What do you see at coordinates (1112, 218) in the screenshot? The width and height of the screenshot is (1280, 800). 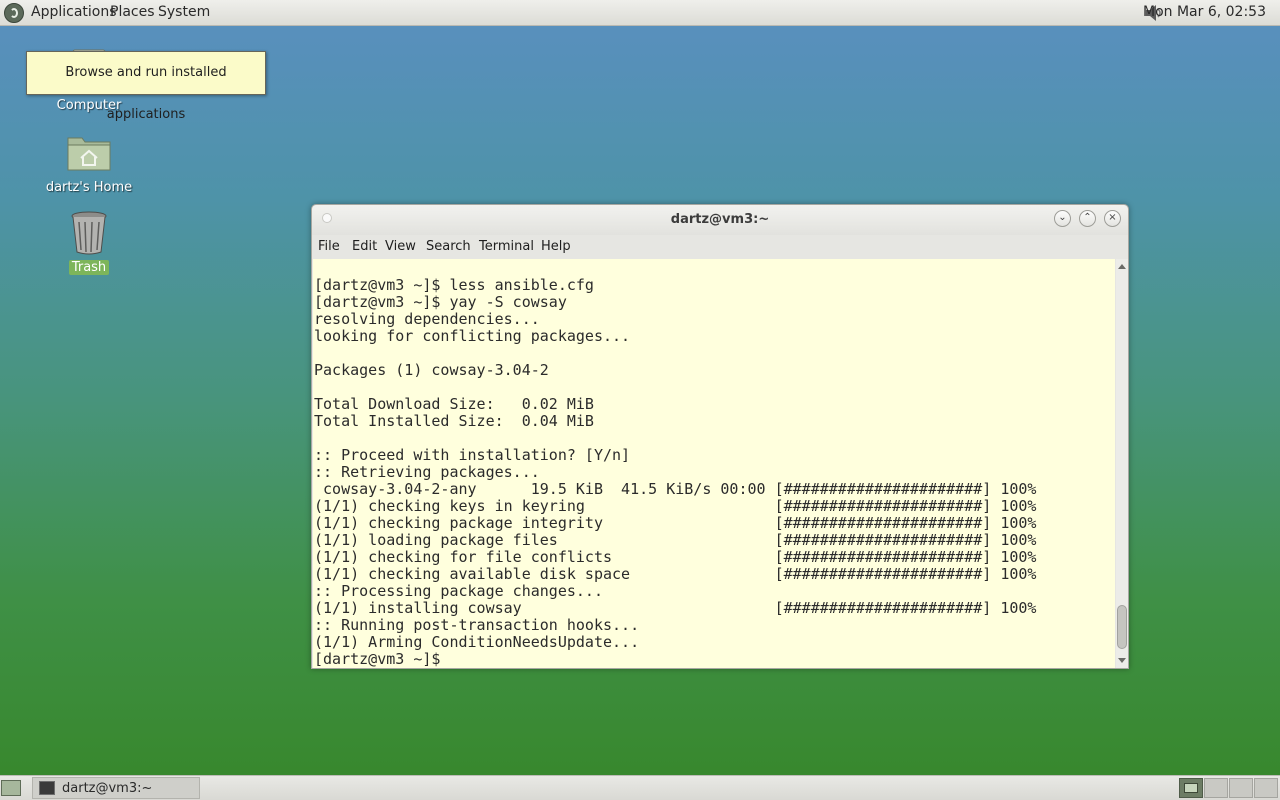 I see `close-icon: ×` at bounding box center [1112, 218].